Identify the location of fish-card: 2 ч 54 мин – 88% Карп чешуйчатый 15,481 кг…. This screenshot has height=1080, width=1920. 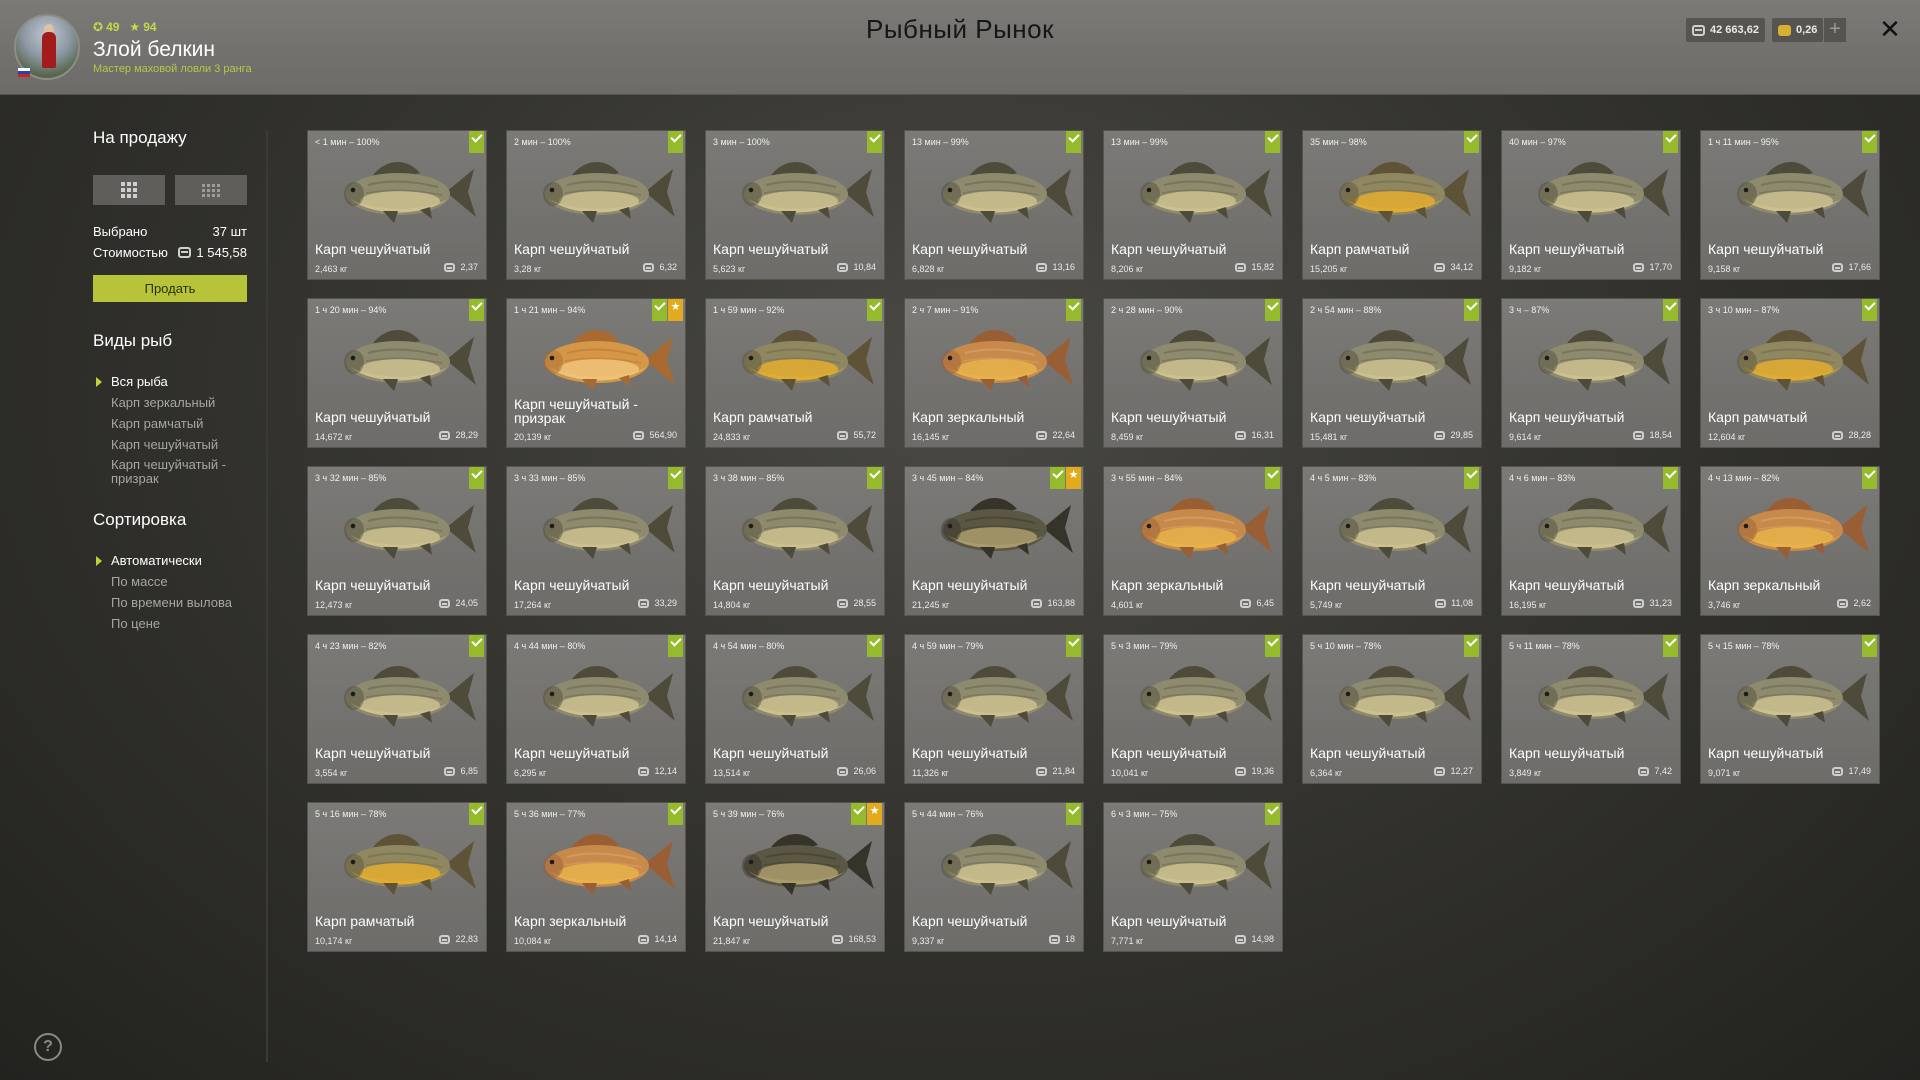
(1392, 373).